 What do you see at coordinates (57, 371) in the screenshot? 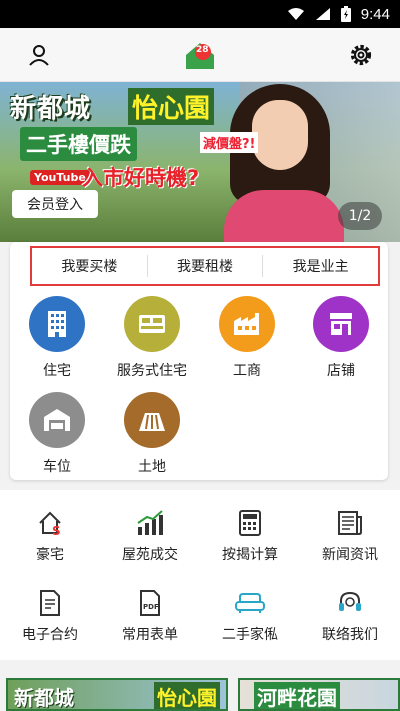
I see `category-label: 住宅` at bounding box center [57, 371].